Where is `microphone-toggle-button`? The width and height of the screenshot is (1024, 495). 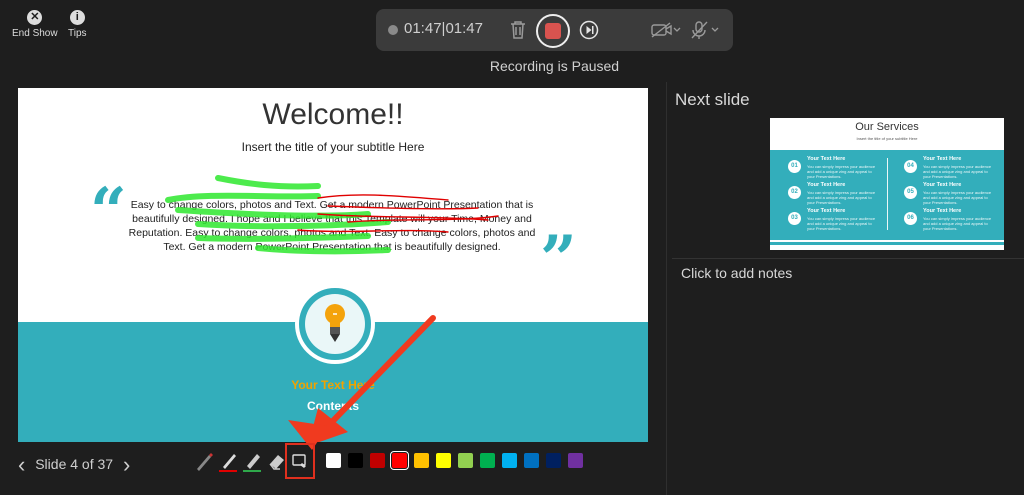 microphone-toggle-button is located at coordinates (705, 32).